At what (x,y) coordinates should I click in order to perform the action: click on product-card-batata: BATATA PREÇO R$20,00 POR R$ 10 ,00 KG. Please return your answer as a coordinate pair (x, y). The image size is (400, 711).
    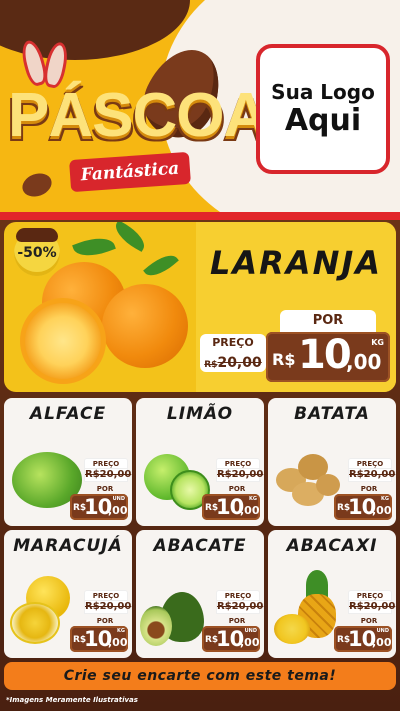
    Looking at the image, I should click on (332, 462).